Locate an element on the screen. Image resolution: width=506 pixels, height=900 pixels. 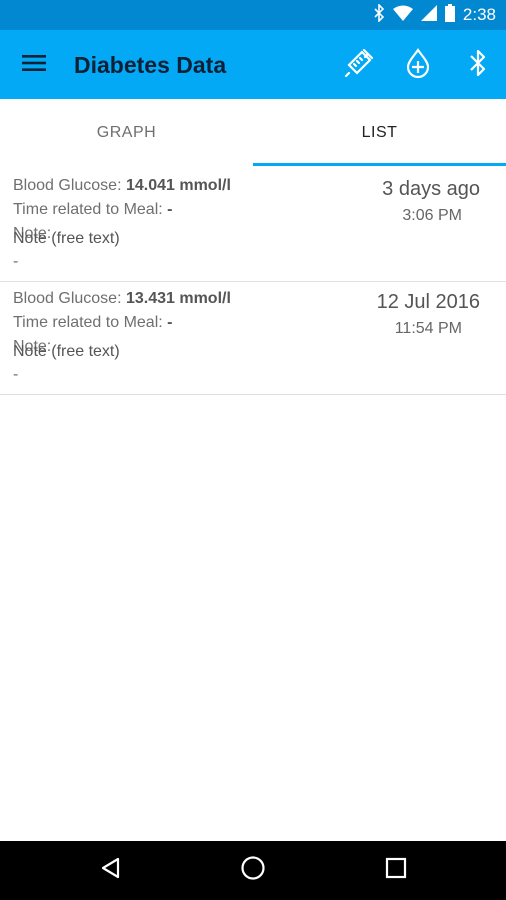
glucose-value: 13.431 mmol/l is located at coordinates (178, 298).